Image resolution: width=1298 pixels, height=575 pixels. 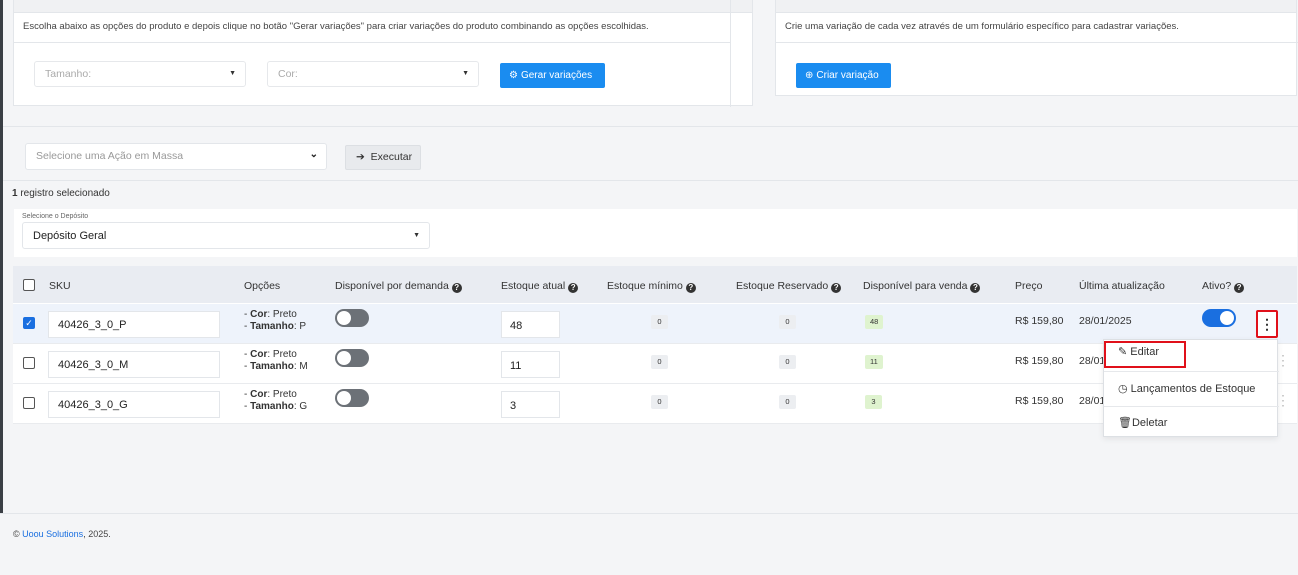 What do you see at coordinates (1191, 388) in the screenshot?
I see `menu-item-stock-entries: ◷ Lançamentos de Estoque` at bounding box center [1191, 388].